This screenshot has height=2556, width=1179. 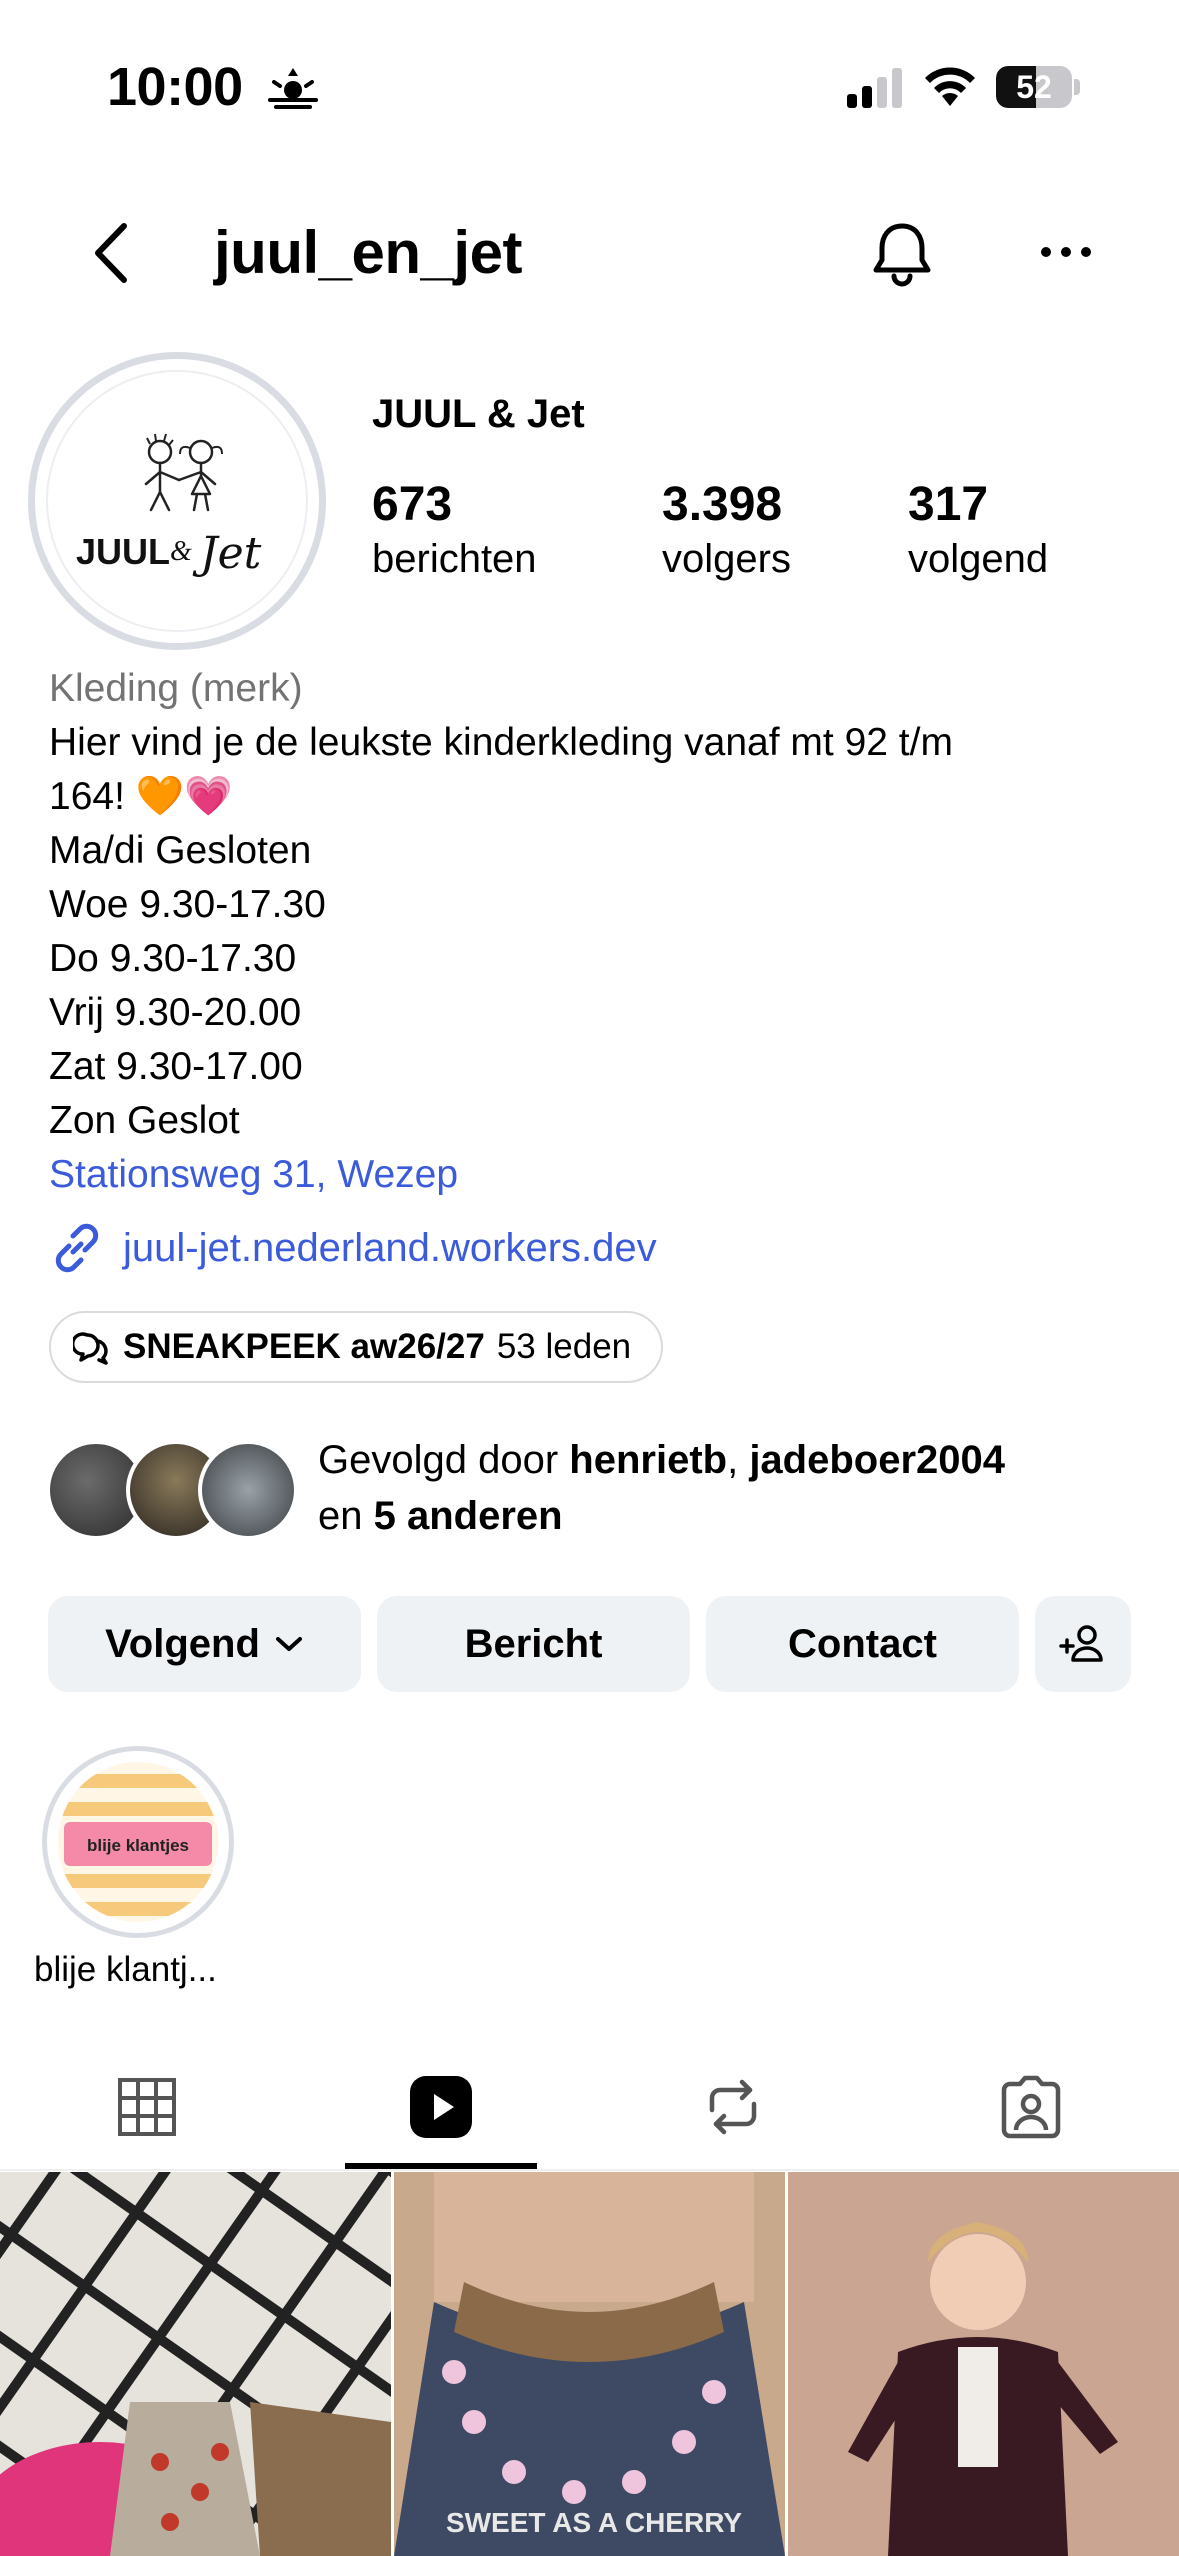 I want to click on stat-posts-value: 673, so click(x=412, y=504).